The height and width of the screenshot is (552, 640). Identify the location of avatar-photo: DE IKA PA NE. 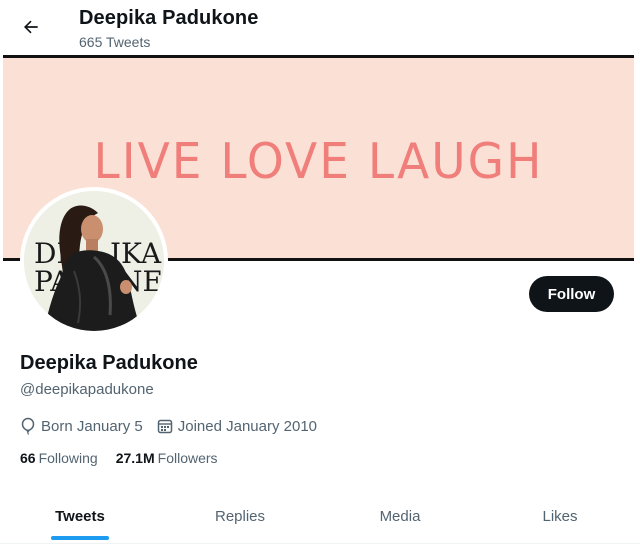
(94, 261).